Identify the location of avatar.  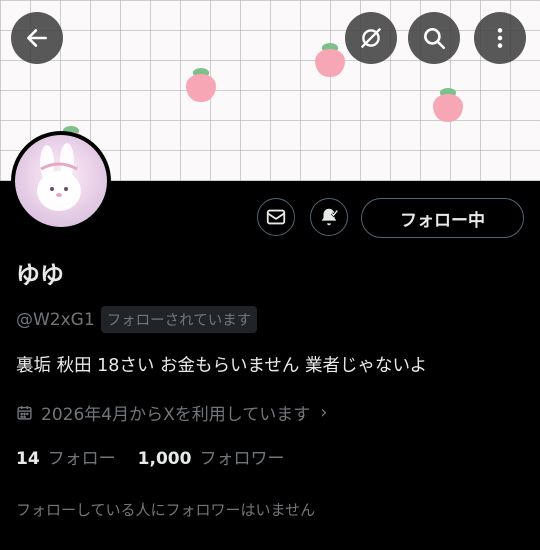
(61, 181).